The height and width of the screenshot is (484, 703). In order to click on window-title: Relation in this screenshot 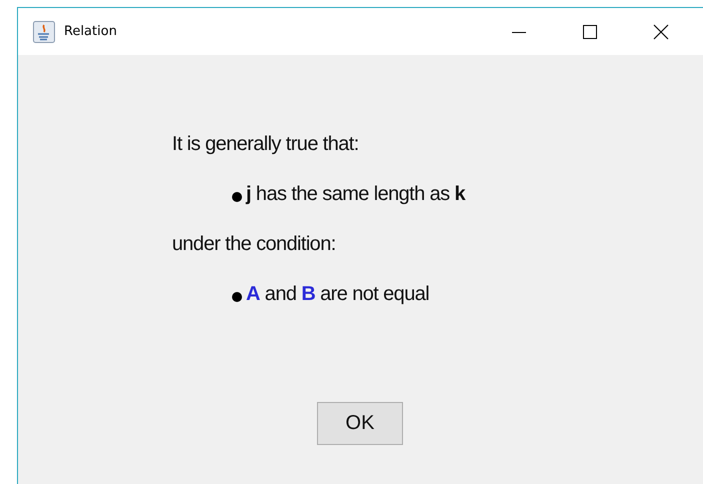, I will do `click(91, 31)`.